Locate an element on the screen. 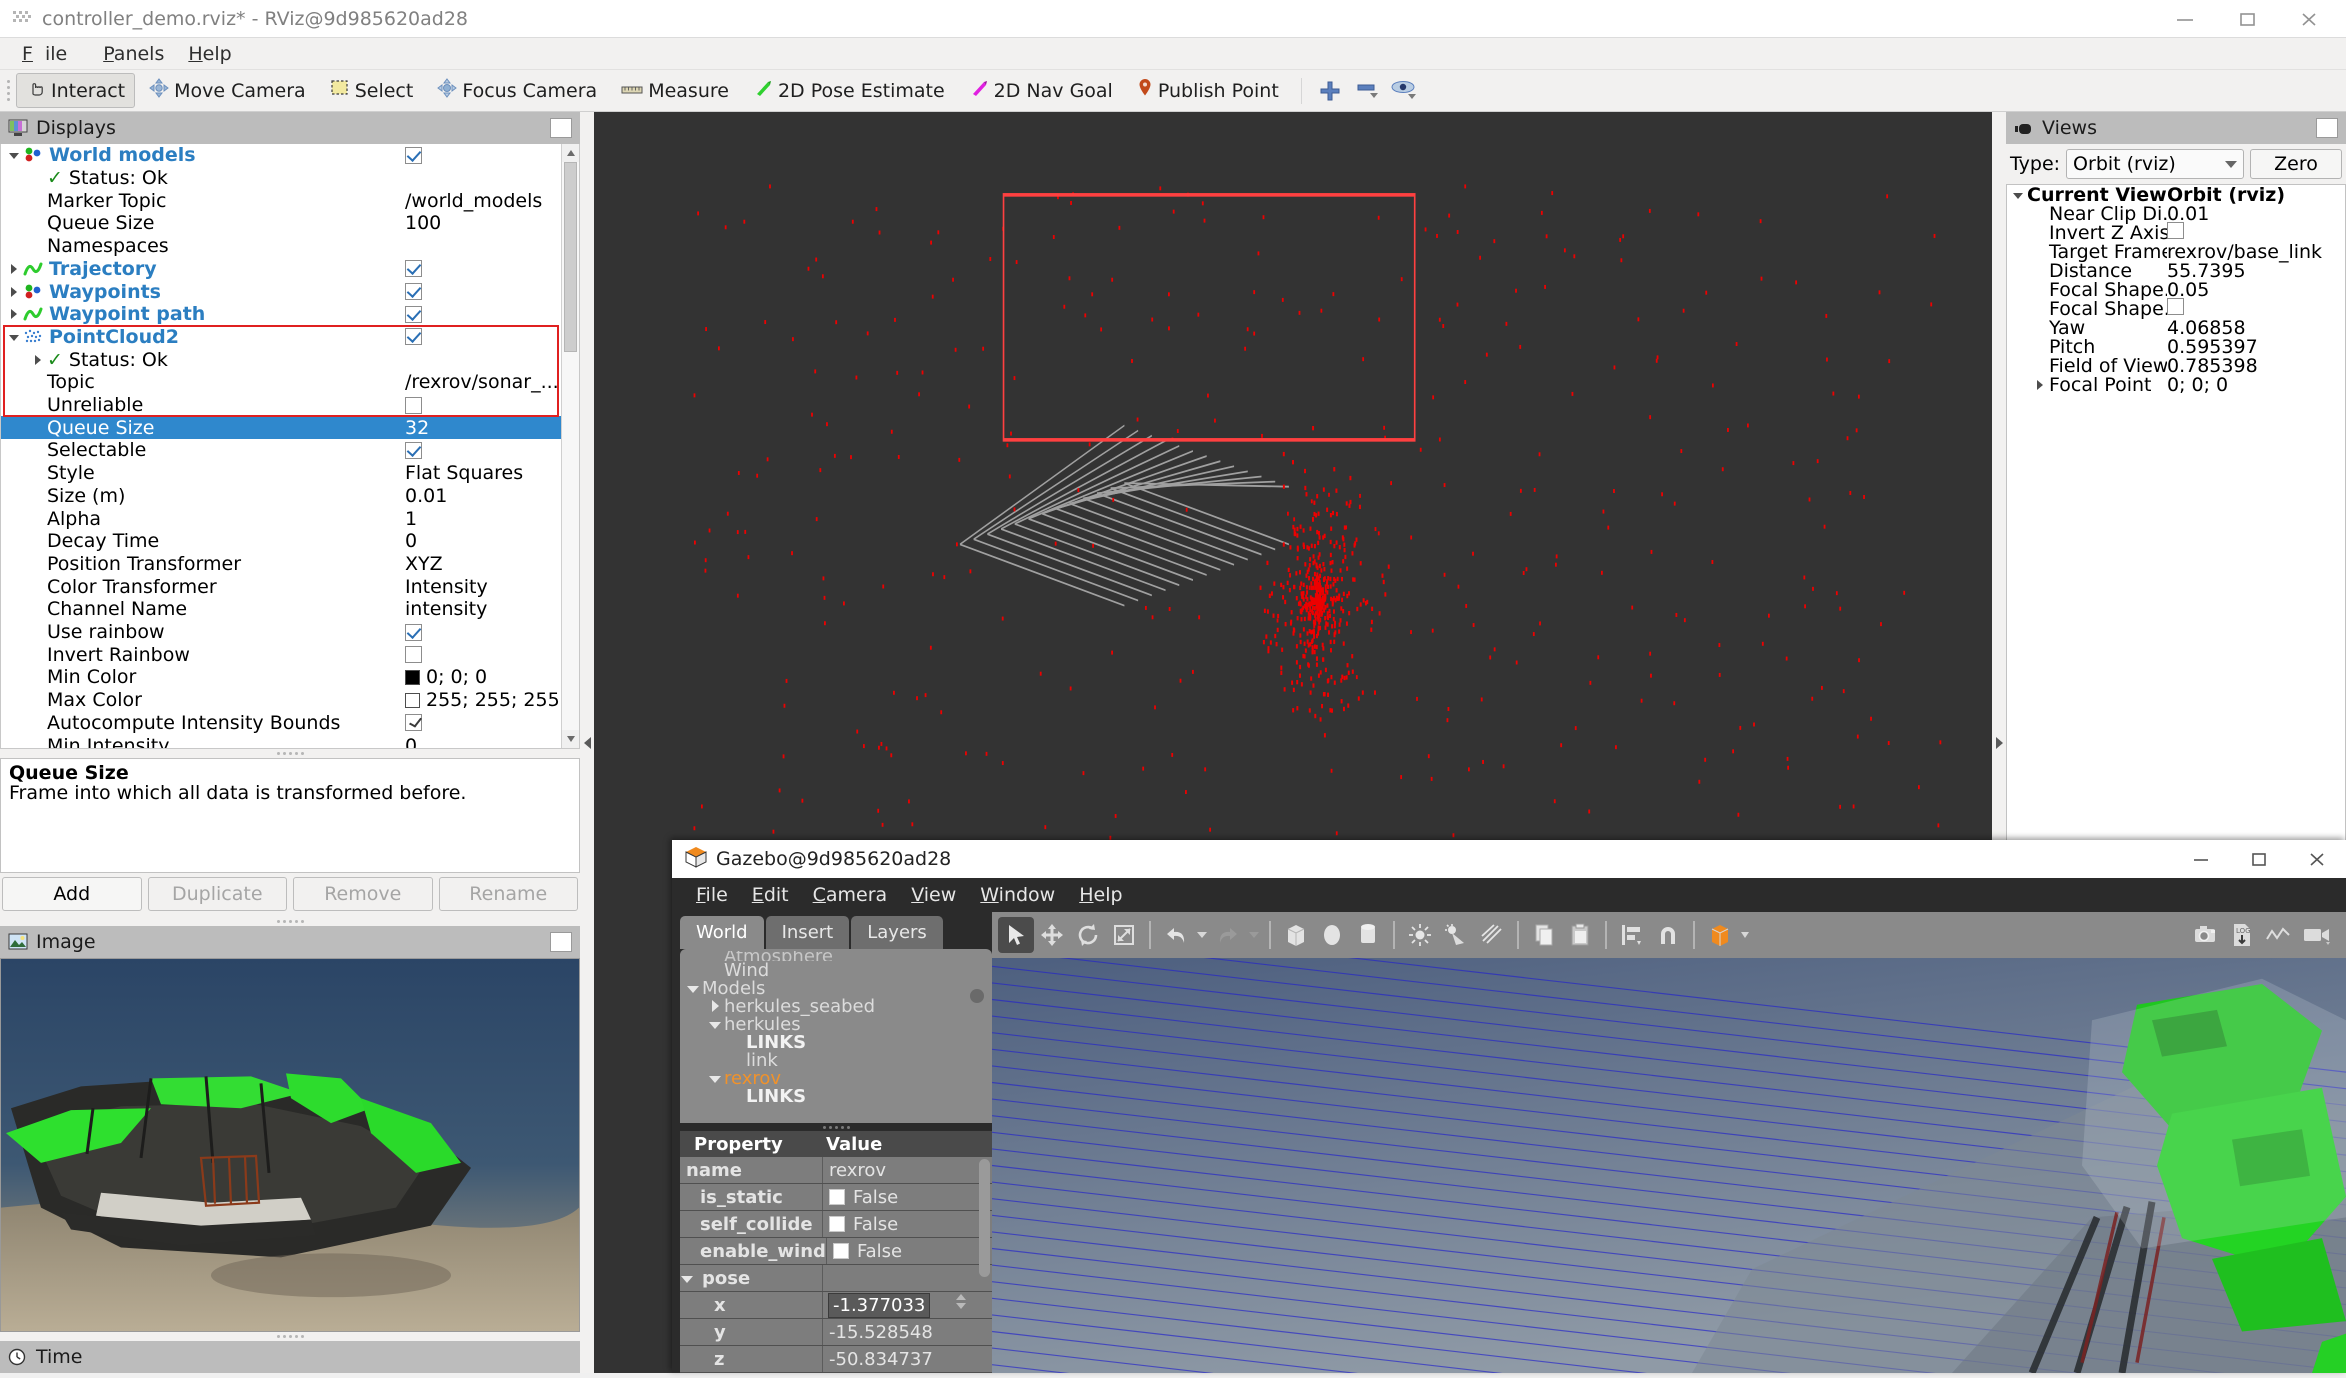 Image resolution: width=2346 pixels, height=1378 pixels. view-property-row: Distance 55.7395 is located at coordinates (2176, 271).